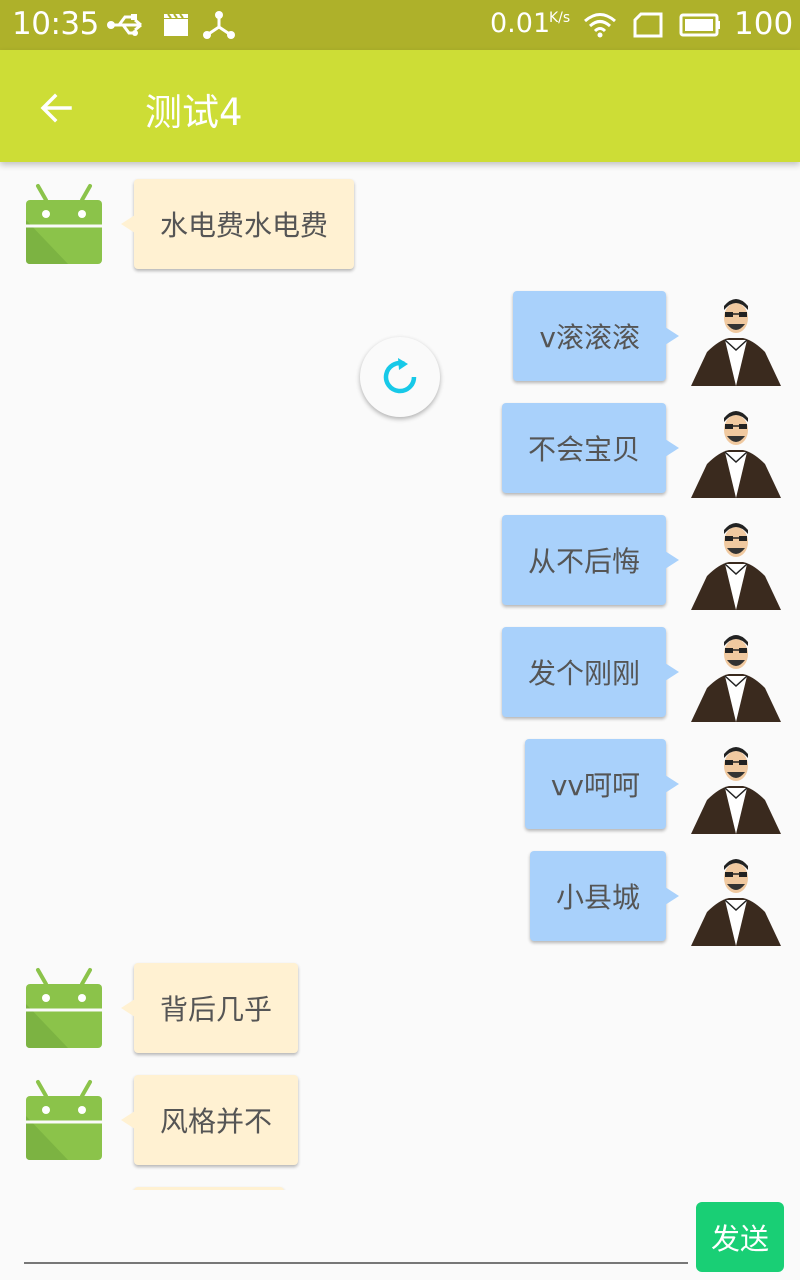 The height and width of the screenshot is (1280, 800). What do you see at coordinates (583, 561) in the screenshot?
I see `message-text: 从不后悔` at bounding box center [583, 561].